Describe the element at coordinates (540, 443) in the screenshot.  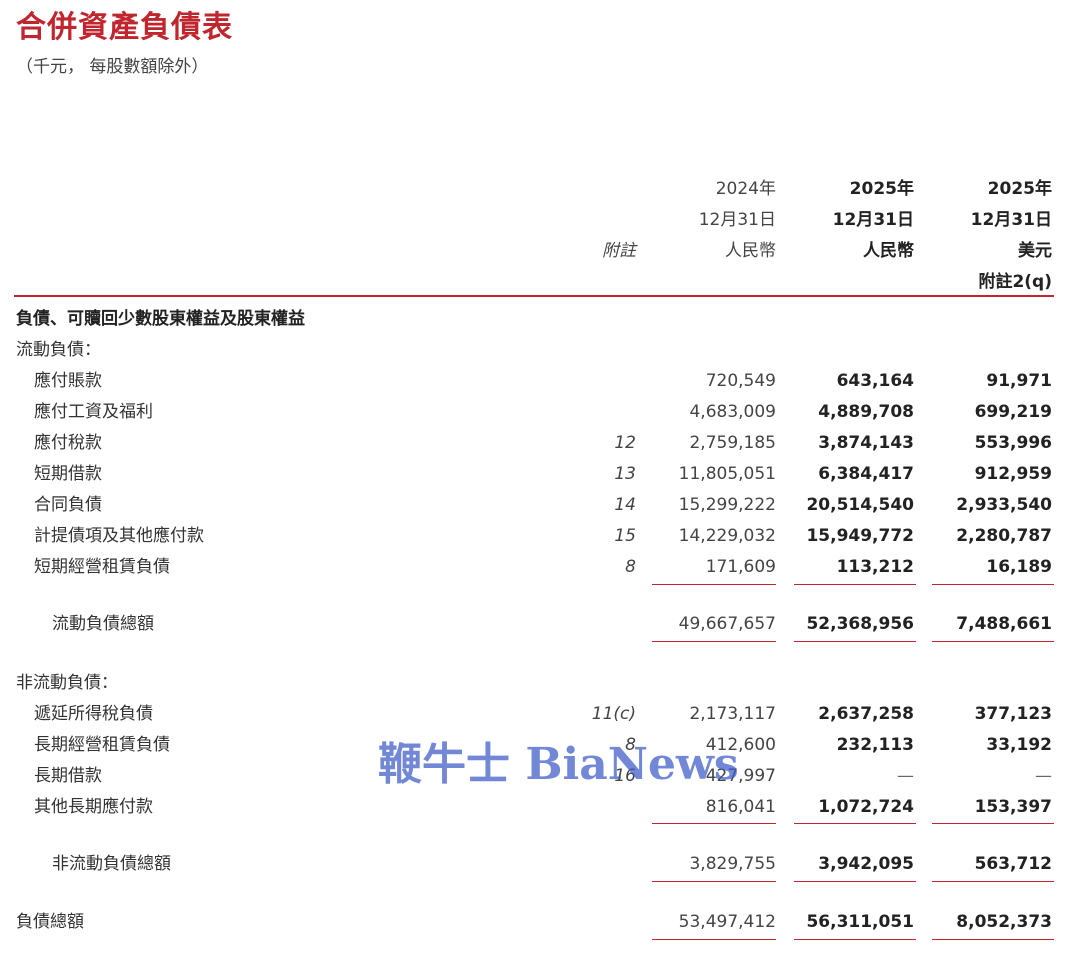
I see `table-row: 應付稅款 12 2,759,185 3,874,143 553,996` at that location.